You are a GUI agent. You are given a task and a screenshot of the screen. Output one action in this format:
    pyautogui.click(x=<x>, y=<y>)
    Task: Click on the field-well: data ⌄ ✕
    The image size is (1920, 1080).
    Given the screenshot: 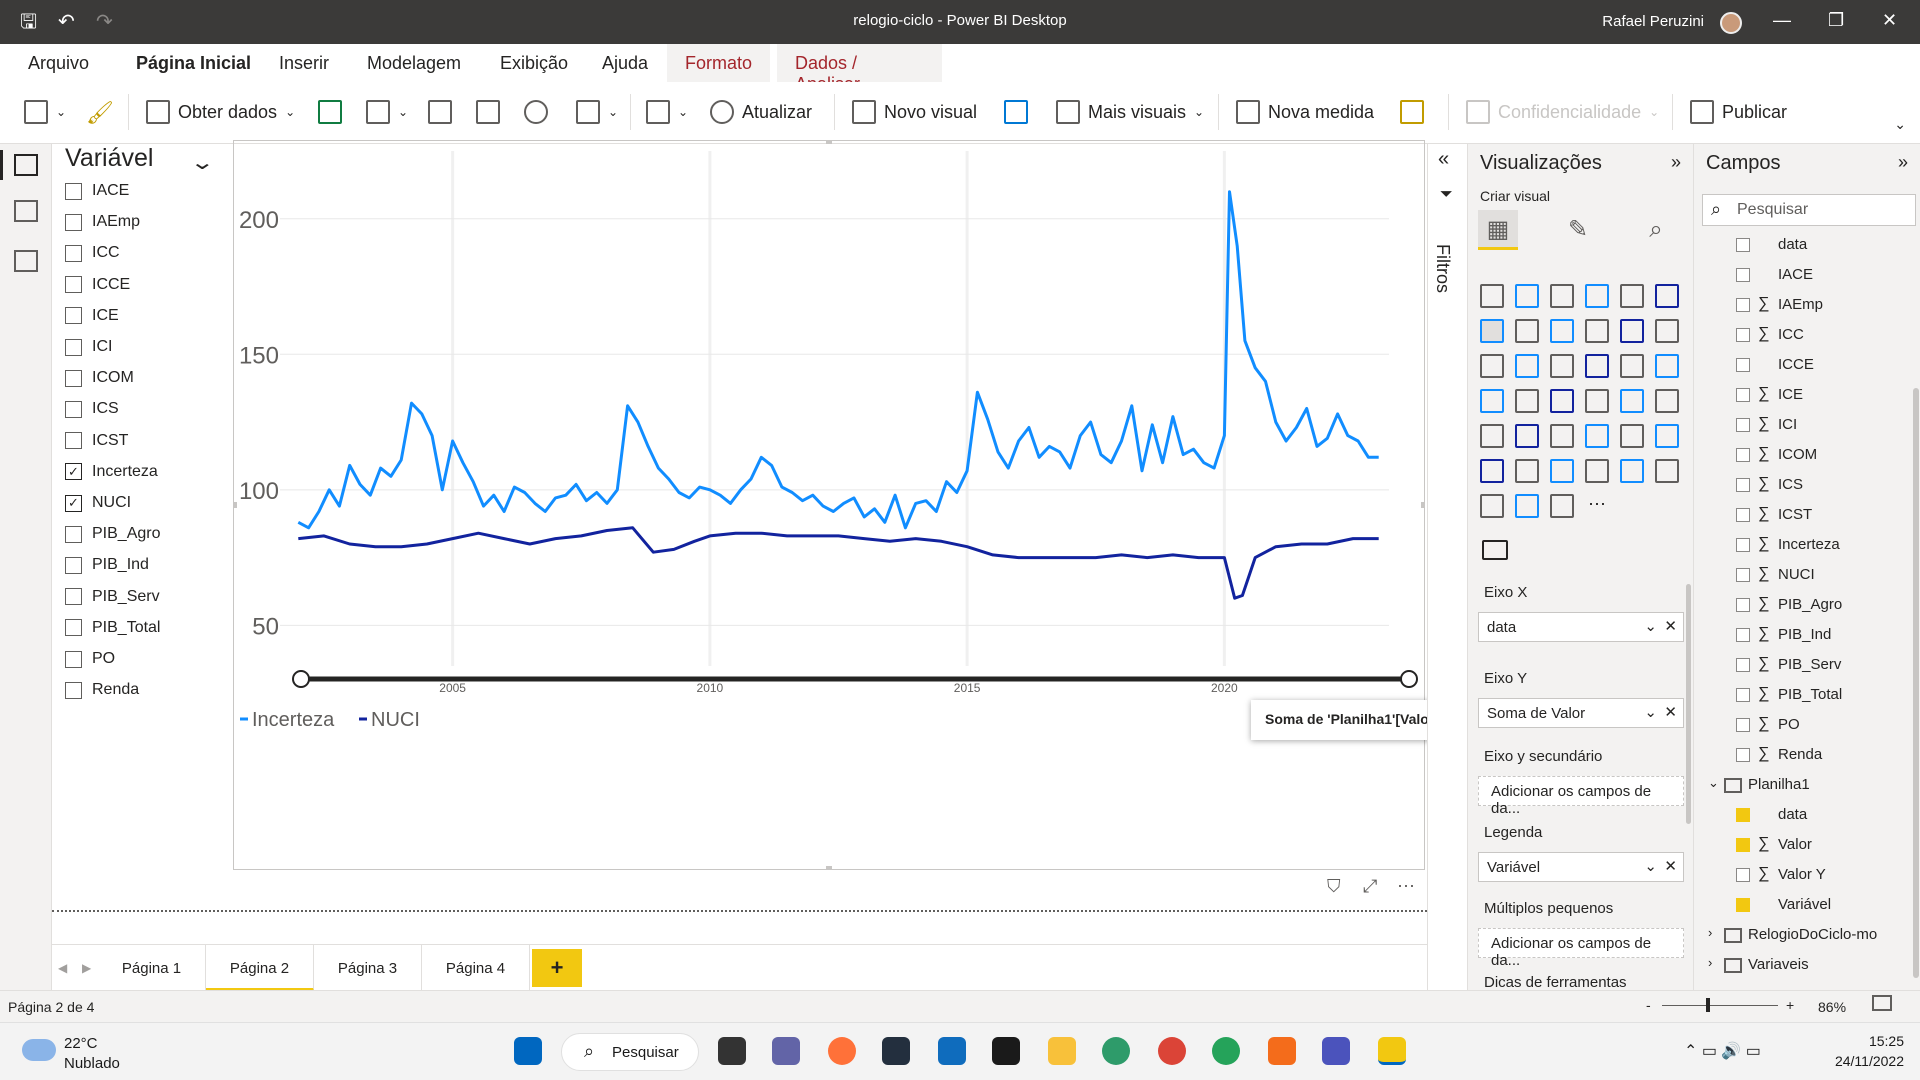 What is the action you would take?
    pyautogui.click(x=1581, y=627)
    